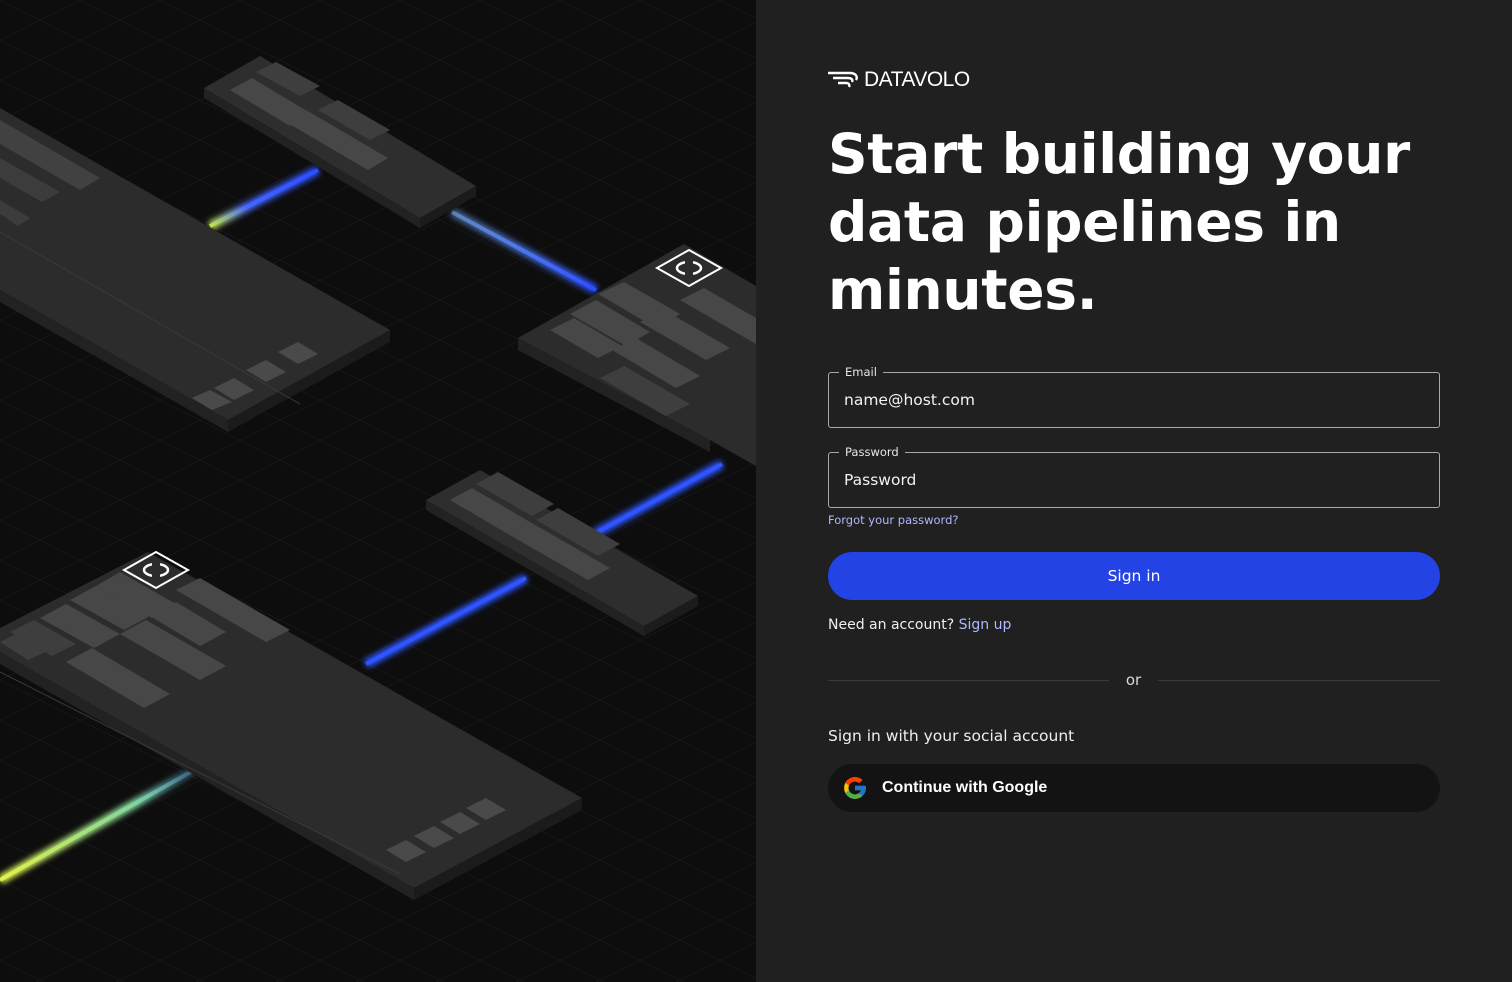 This screenshot has width=1512, height=982. I want to click on password-field: Password, so click(1134, 476).